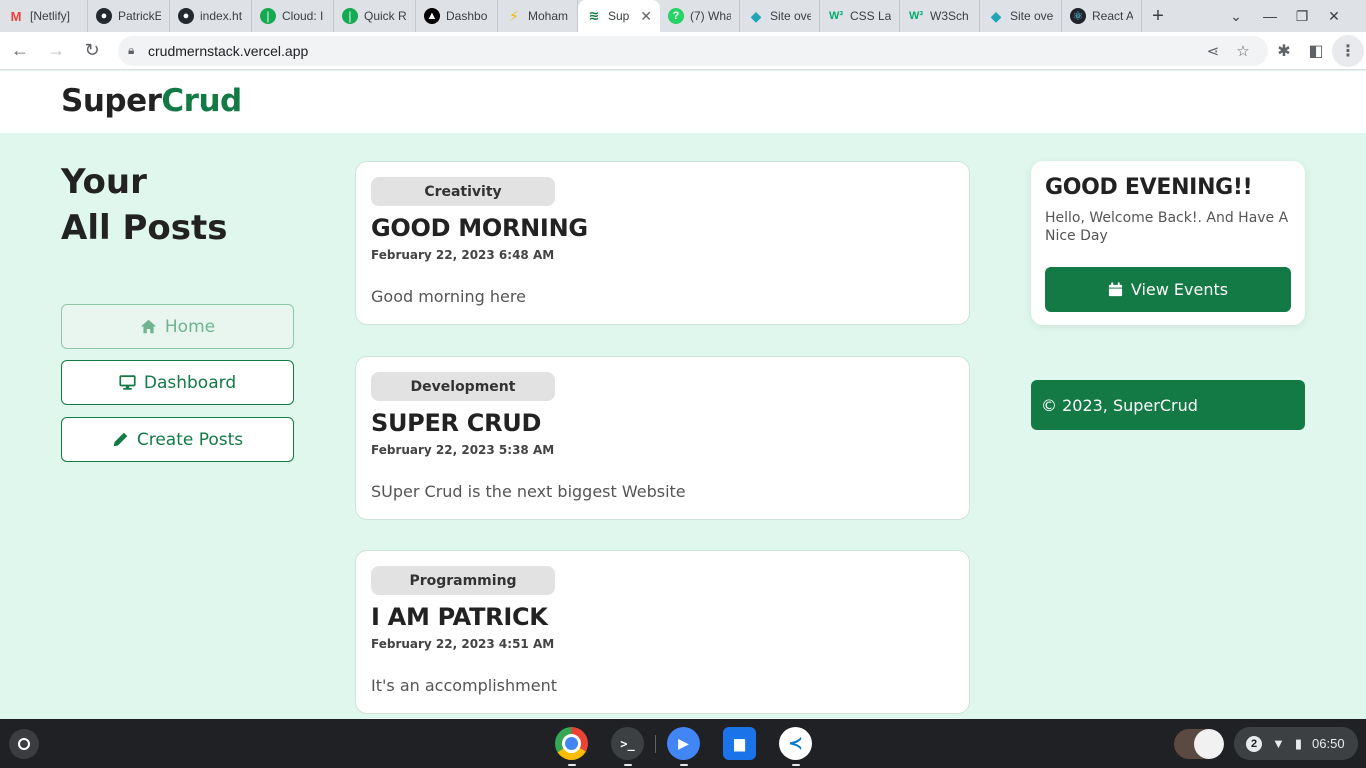  What do you see at coordinates (463, 255) in the screenshot?
I see `post-date: February 22, 2023 6:48 AM` at bounding box center [463, 255].